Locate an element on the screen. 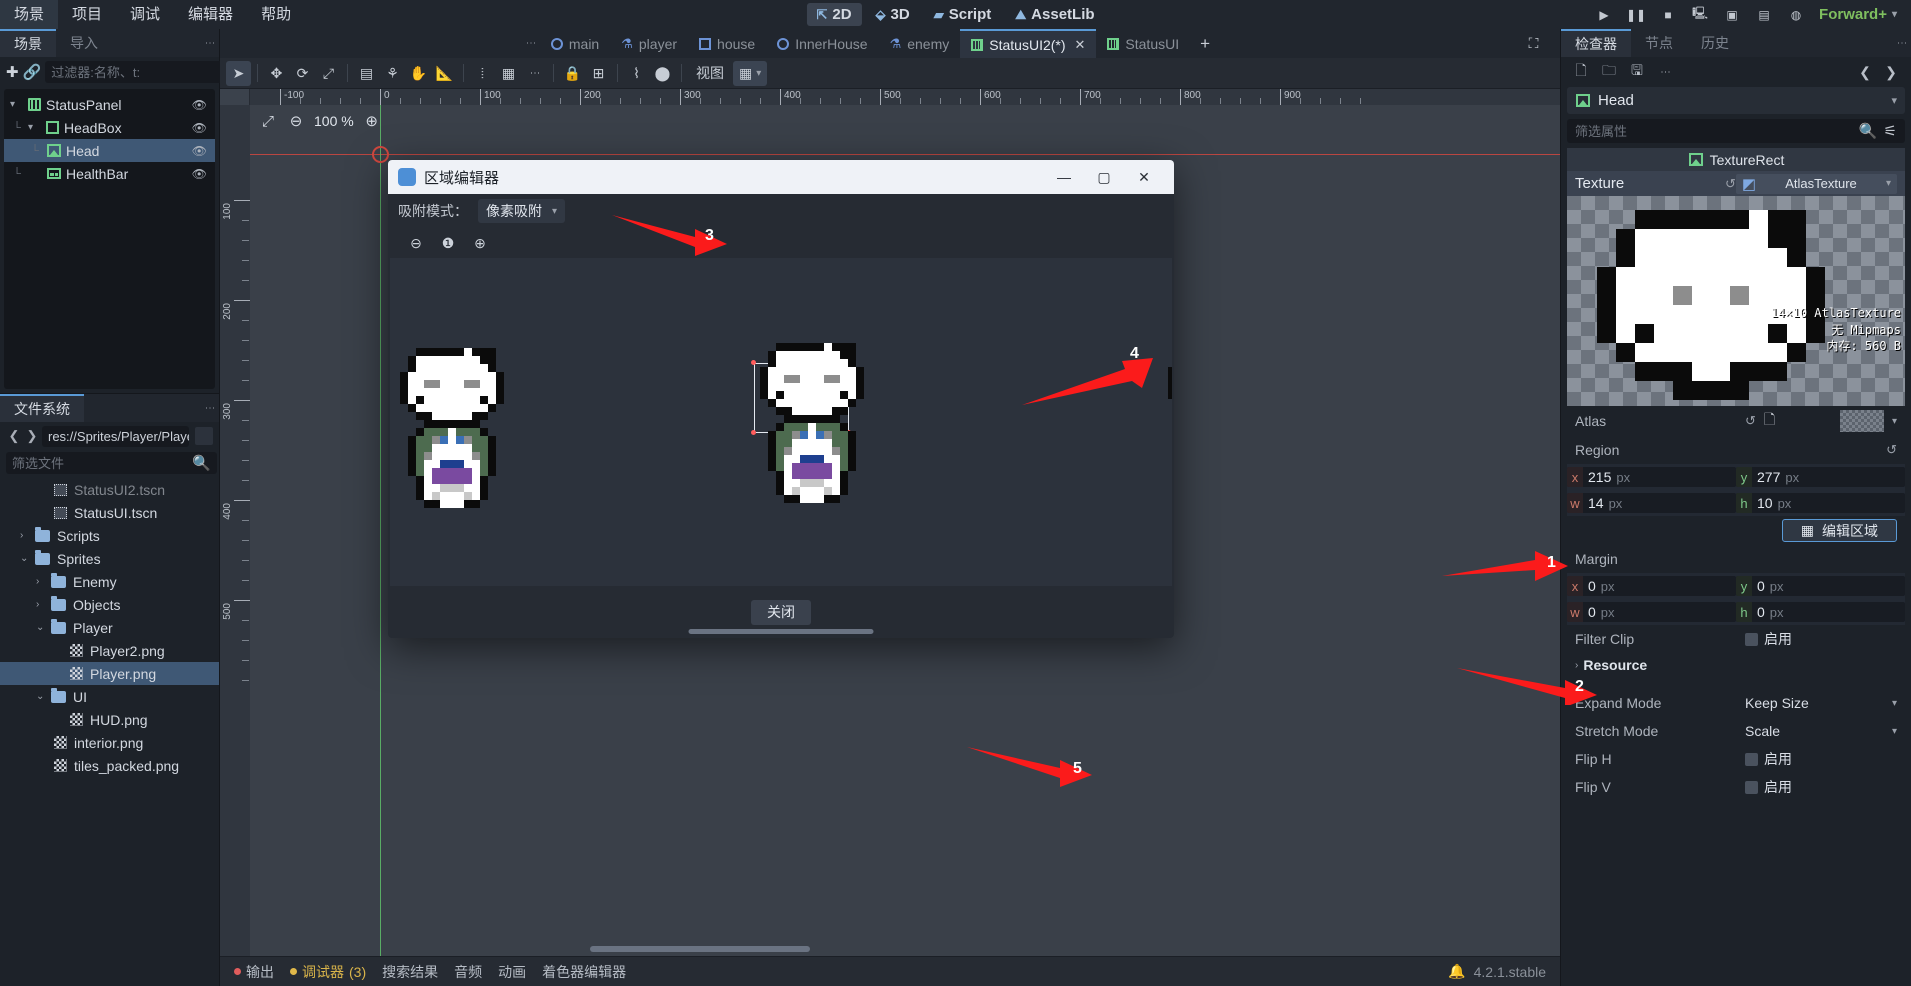  mode-2d-button: ⇱ 2D is located at coordinates (834, 14).